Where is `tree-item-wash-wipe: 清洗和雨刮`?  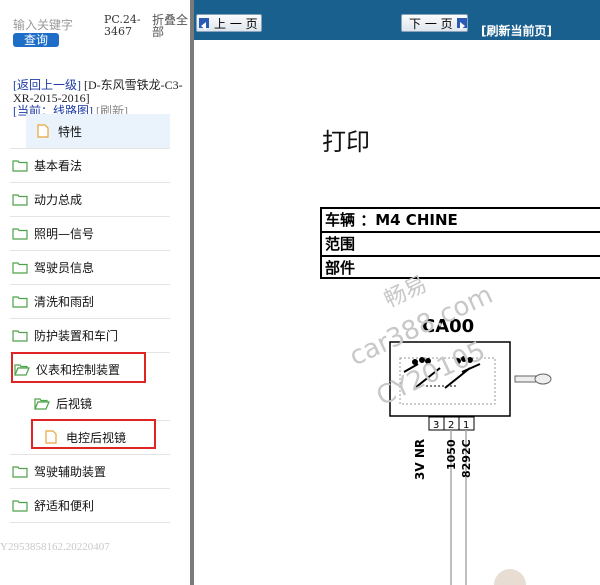 tree-item-wash-wipe: 清洗和雨刮 is located at coordinates (53, 301).